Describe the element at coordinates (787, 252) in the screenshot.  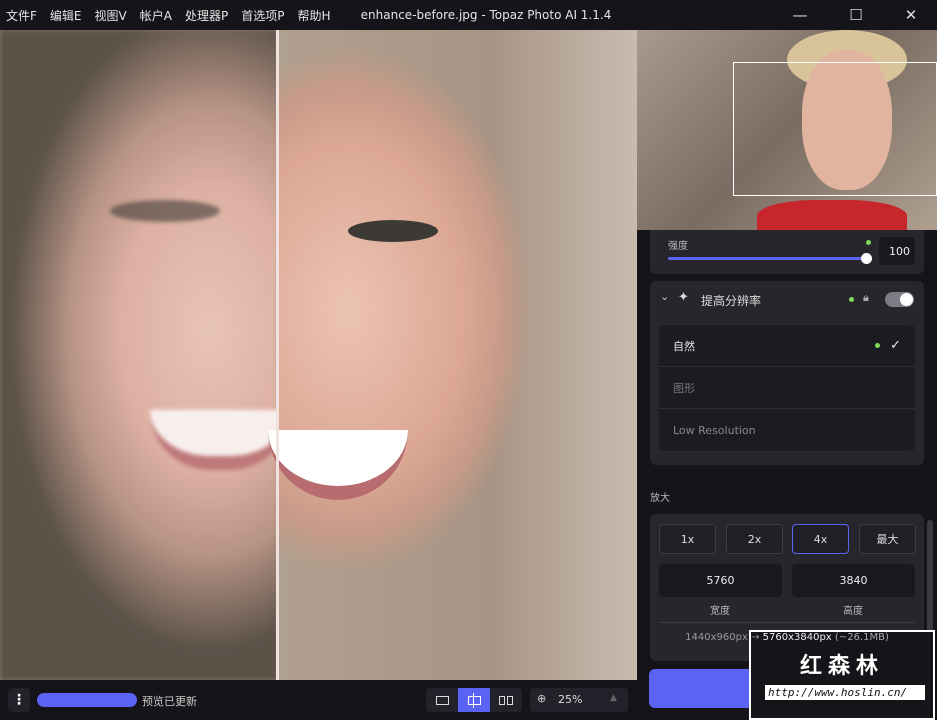
I see `strength-card: 强度 100` at that location.